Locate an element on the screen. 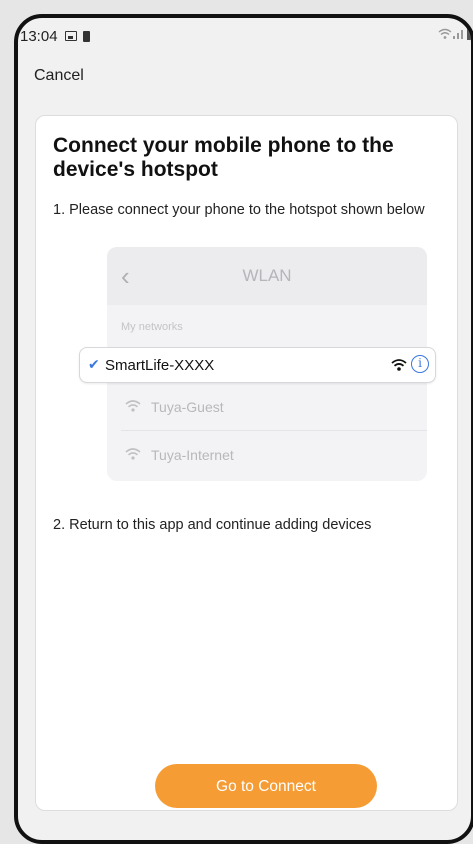  section-label: My networks is located at coordinates (152, 327).